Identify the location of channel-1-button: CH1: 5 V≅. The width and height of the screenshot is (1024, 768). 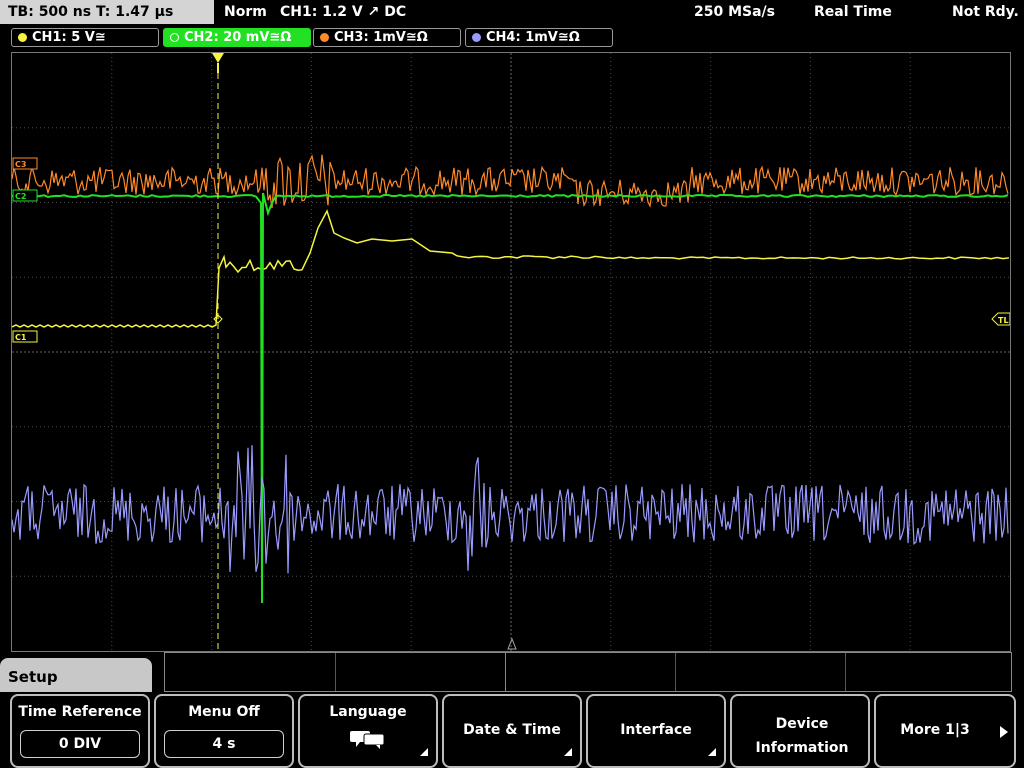
(85, 37).